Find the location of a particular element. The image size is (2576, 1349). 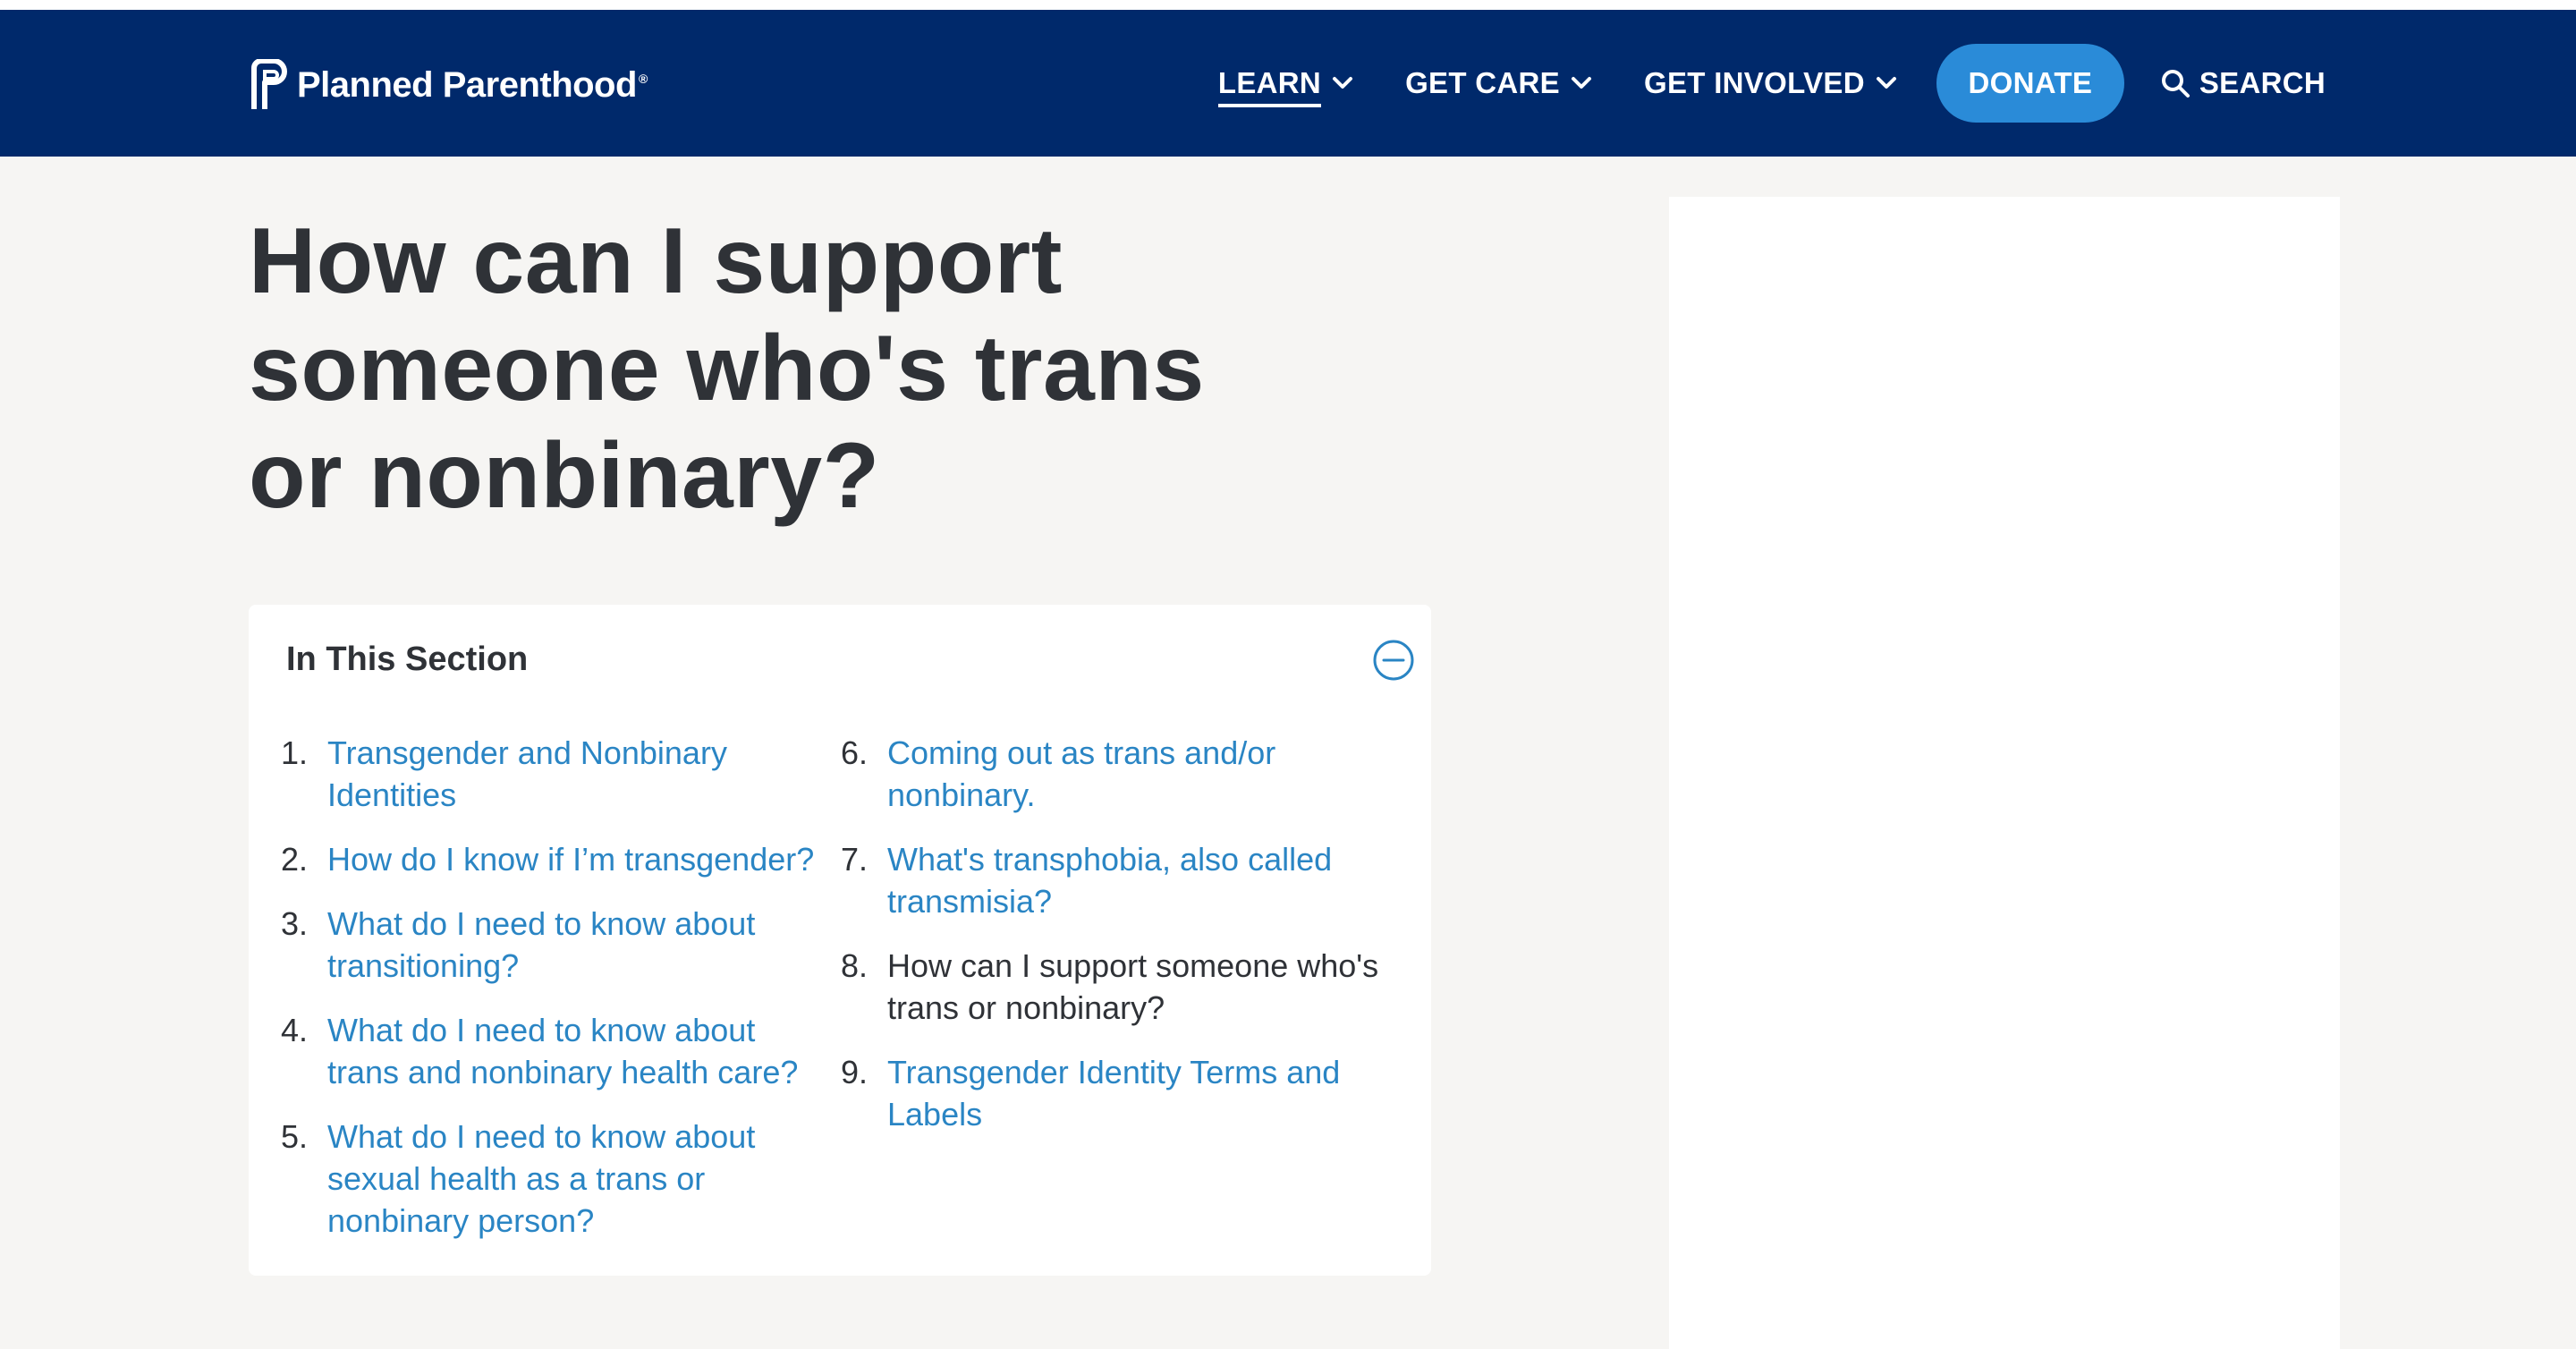

list-item: 2. How do I know if I’m transgender? is located at coordinates (549, 859).